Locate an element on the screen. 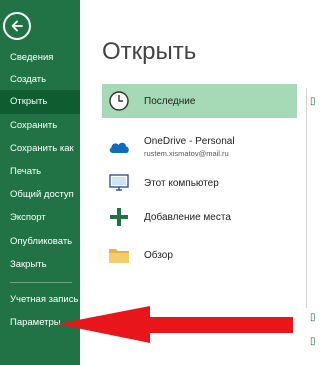 The height and width of the screenshot is (365, 320). sidebar-item-save-as: Сохранить как is located at coordinates (40, 149).